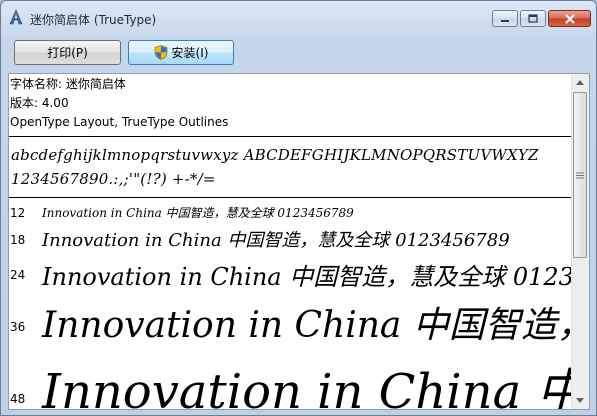  I want to click on print-button-label: 打印(P), so click(67, 53).